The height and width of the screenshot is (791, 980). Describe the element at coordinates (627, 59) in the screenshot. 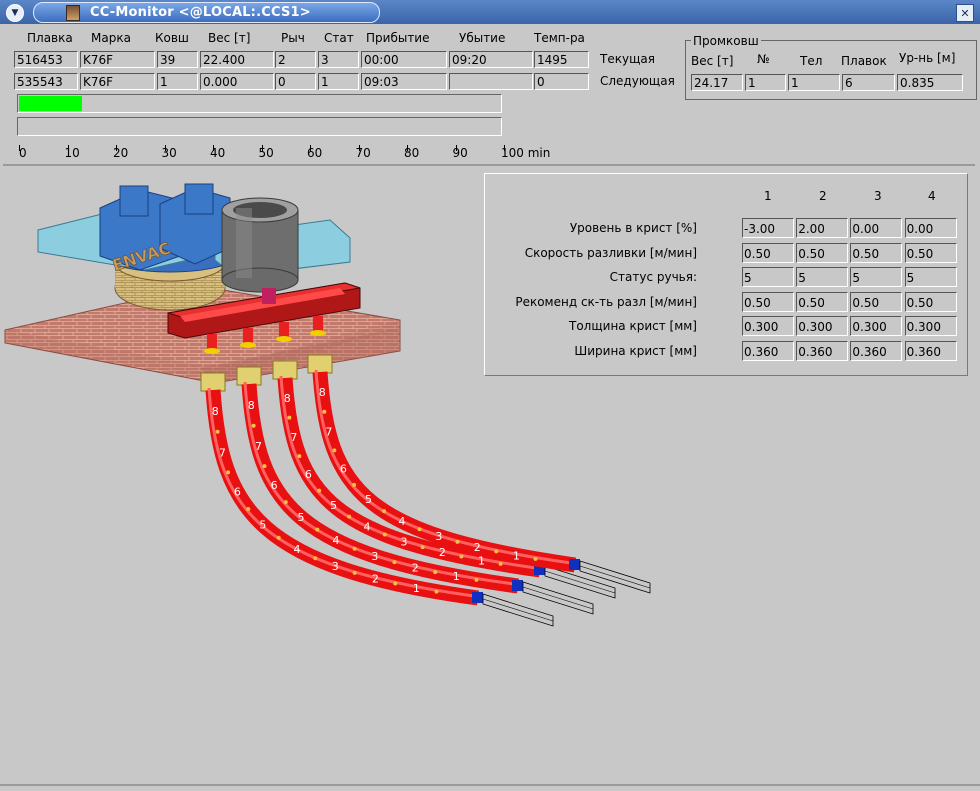

I see `current-row-label: Текущая` at that location.